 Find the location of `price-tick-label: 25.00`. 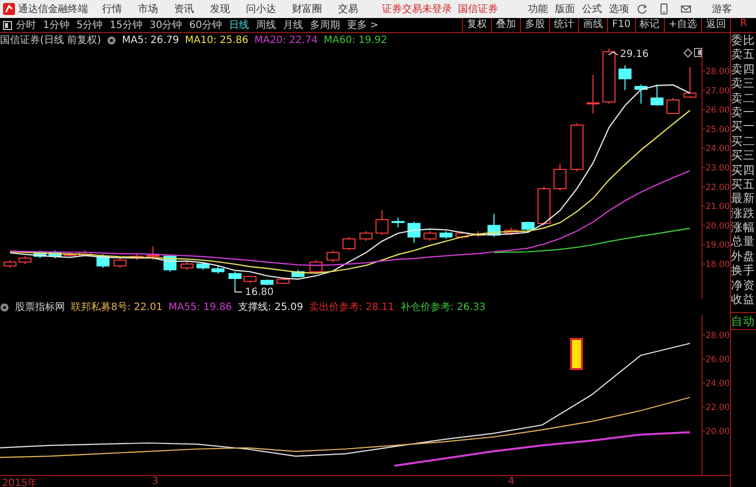

price-tick-label: 25.00 is located at coordinates (718, 129).